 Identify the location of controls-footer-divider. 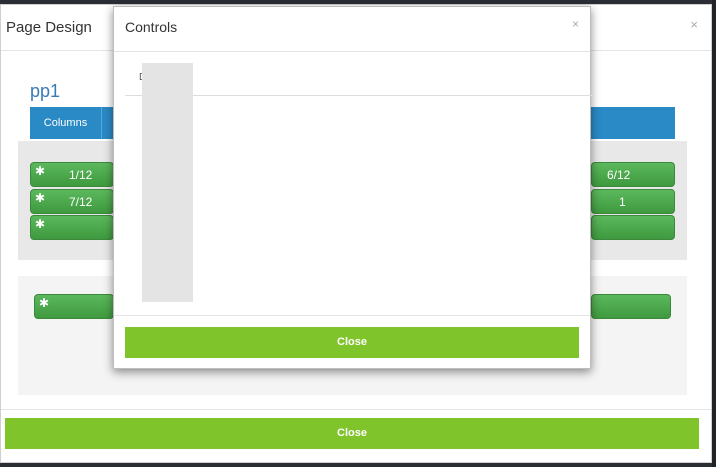
(352, 315).